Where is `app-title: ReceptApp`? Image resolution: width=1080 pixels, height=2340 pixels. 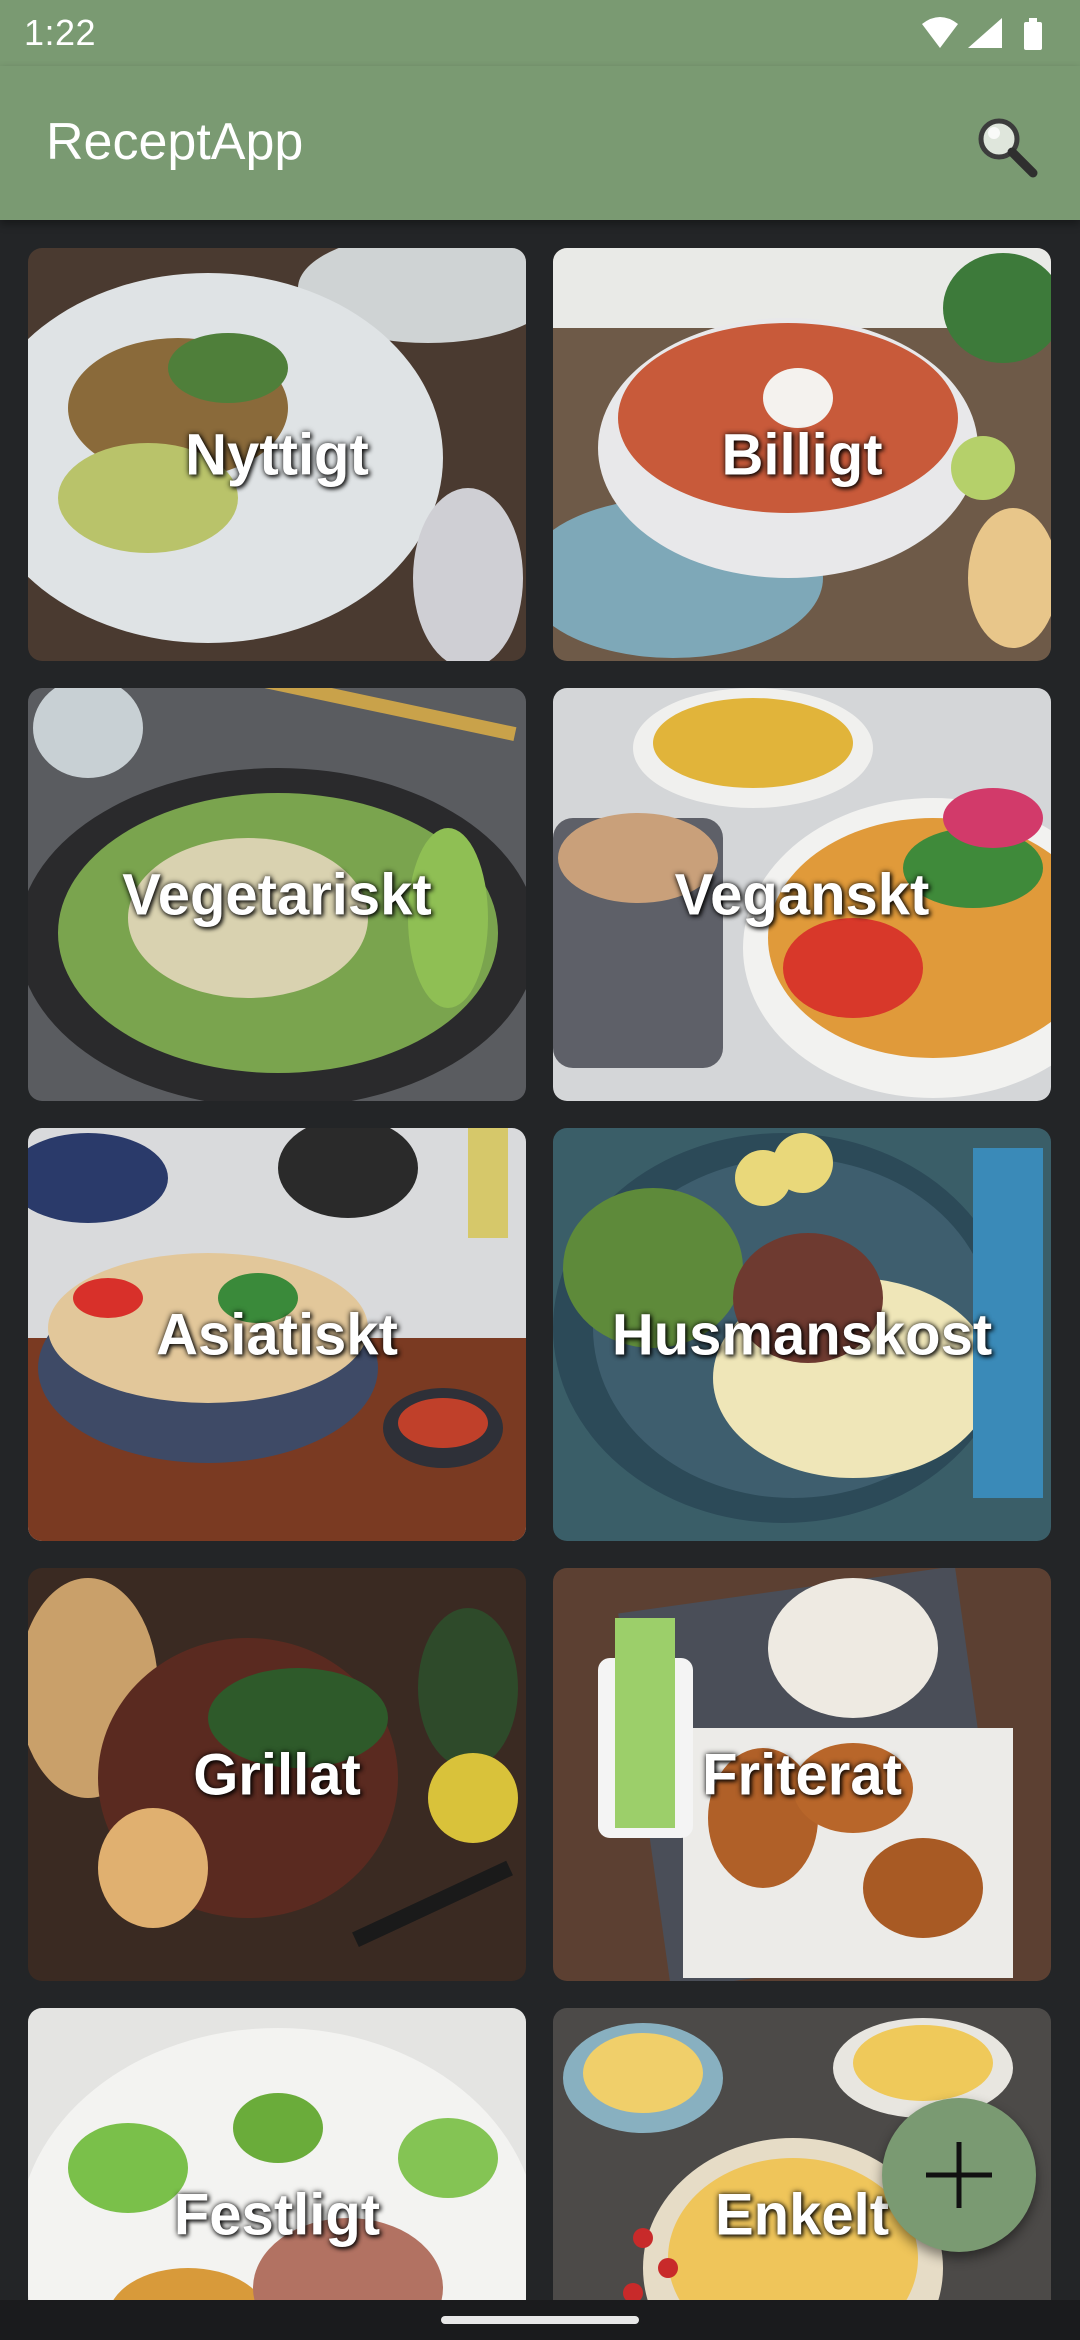
app-title: ReceptApp is located at coordinates (175, 142).